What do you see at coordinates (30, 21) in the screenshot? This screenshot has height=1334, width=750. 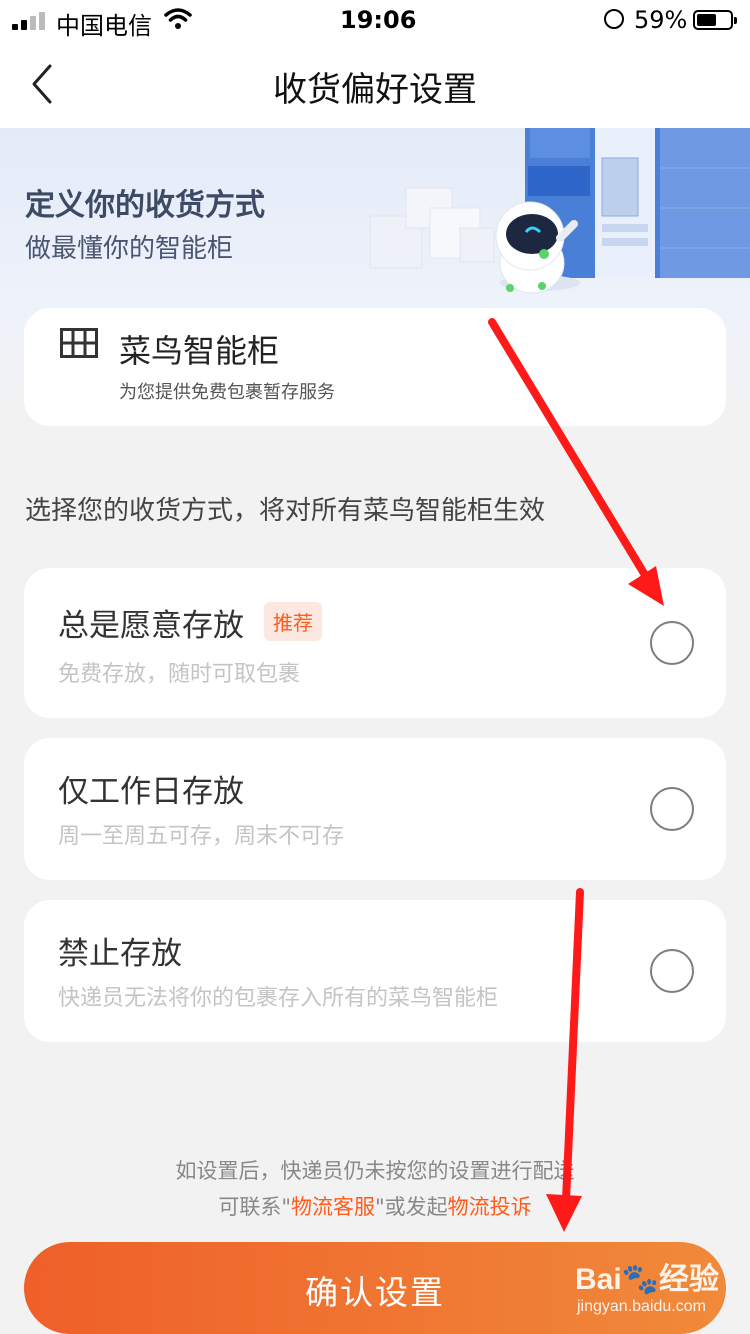 I see `signal-icon` at bounding box center [30, 21].